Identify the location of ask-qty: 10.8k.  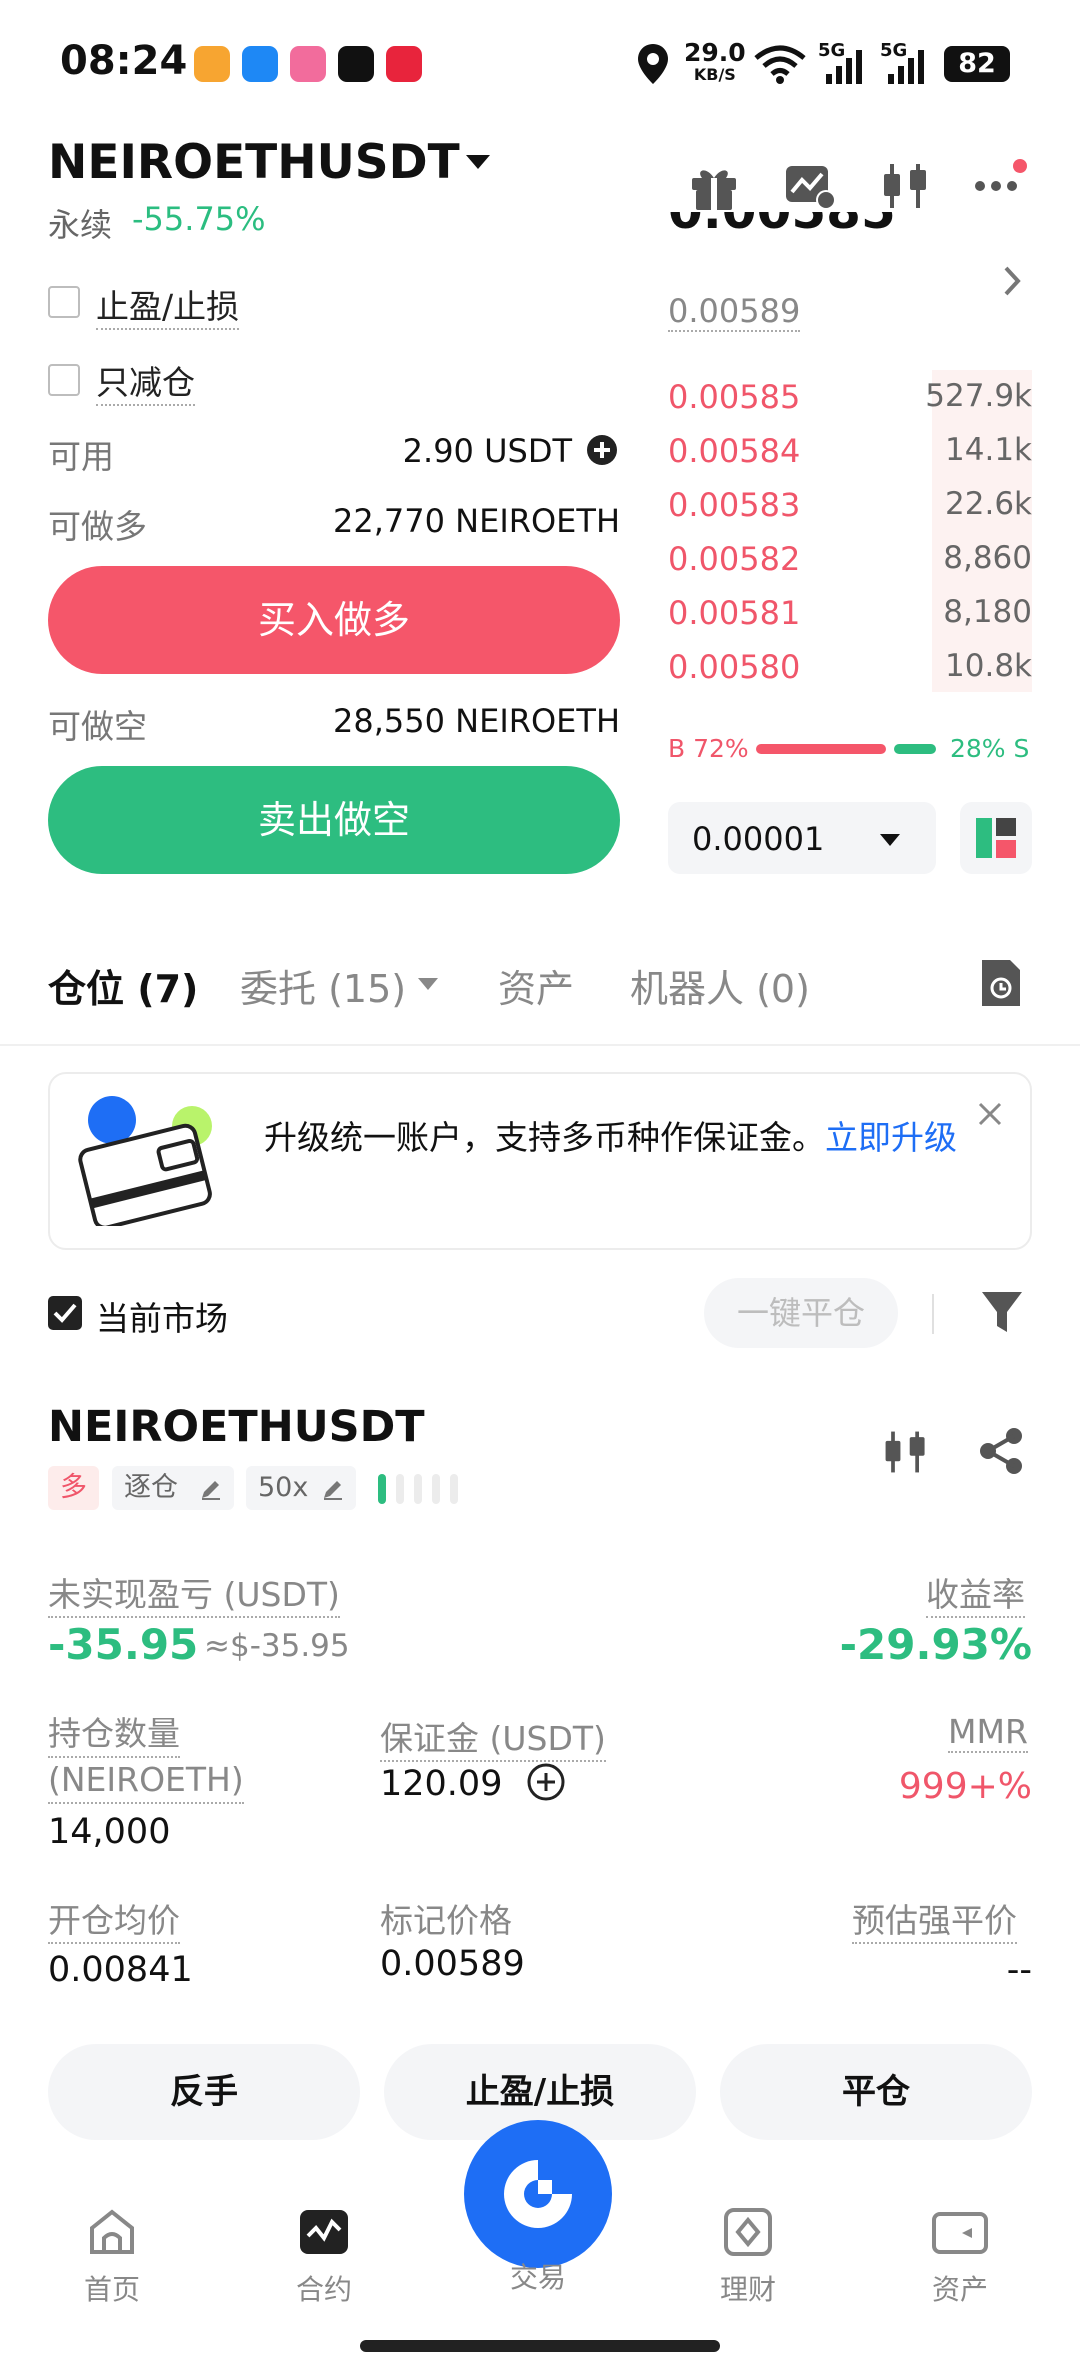
(988, 666).